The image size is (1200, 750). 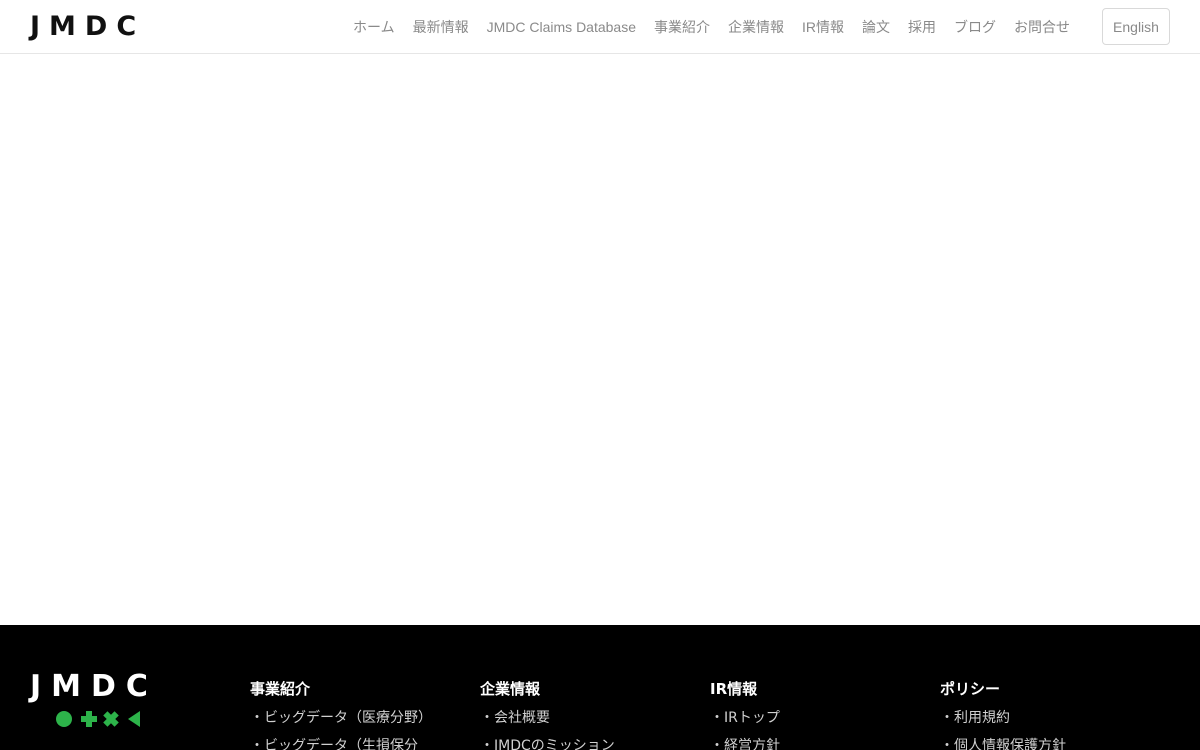 I want to click on footer-link: ・ビッグデータ（生損保分, so click(x=341, y=743).